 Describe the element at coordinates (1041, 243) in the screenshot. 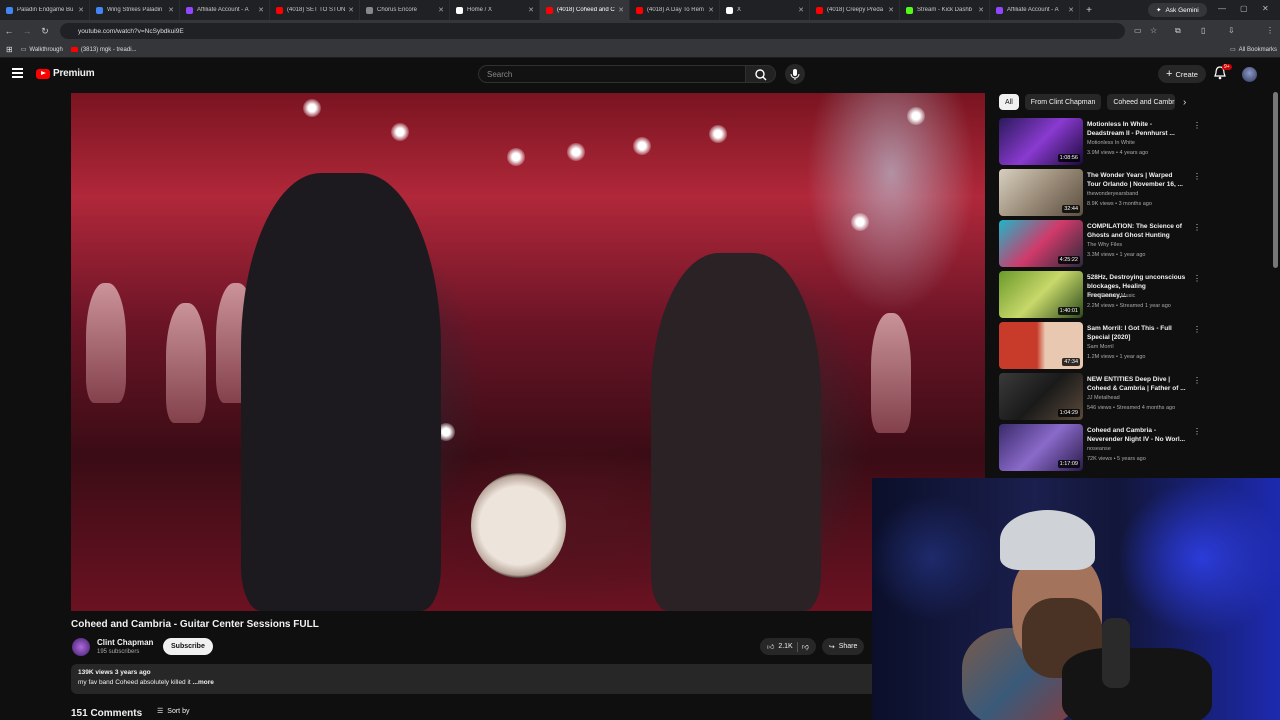

I see `video-thumbnail: 4:25:22` at that location.